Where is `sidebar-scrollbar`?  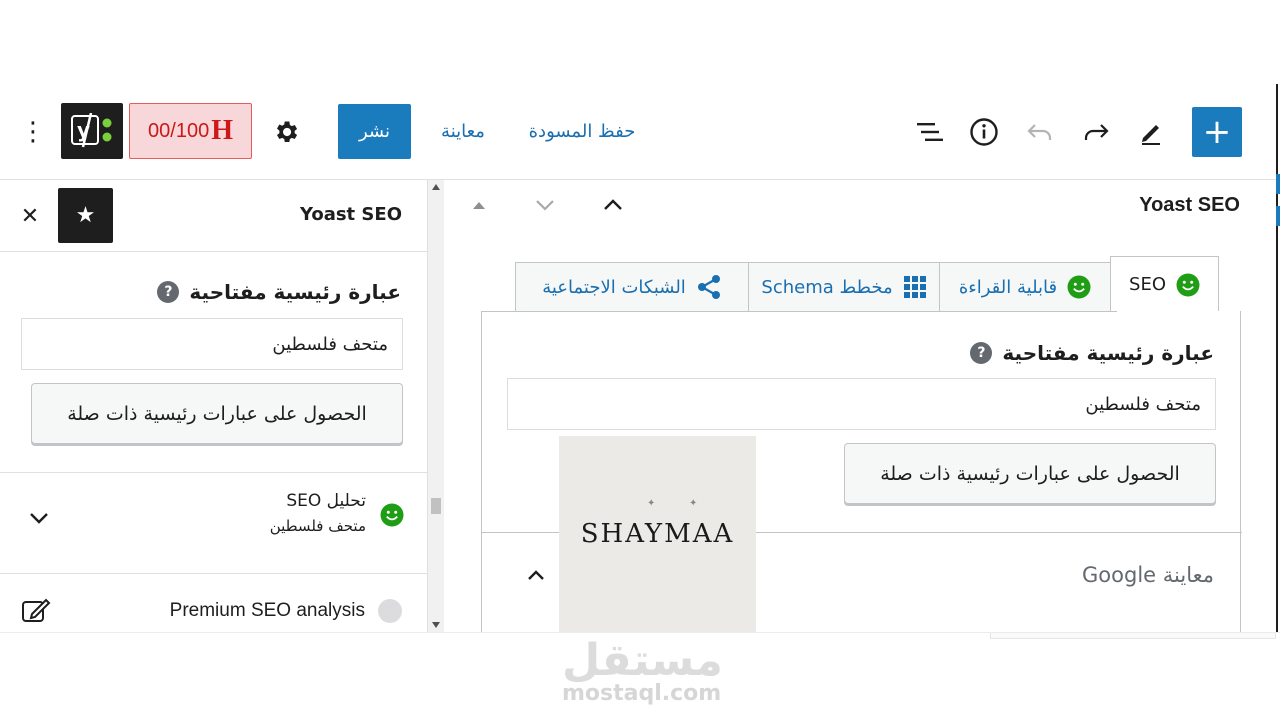
sidebar-scrollbar is located at coordinates (436, 406).